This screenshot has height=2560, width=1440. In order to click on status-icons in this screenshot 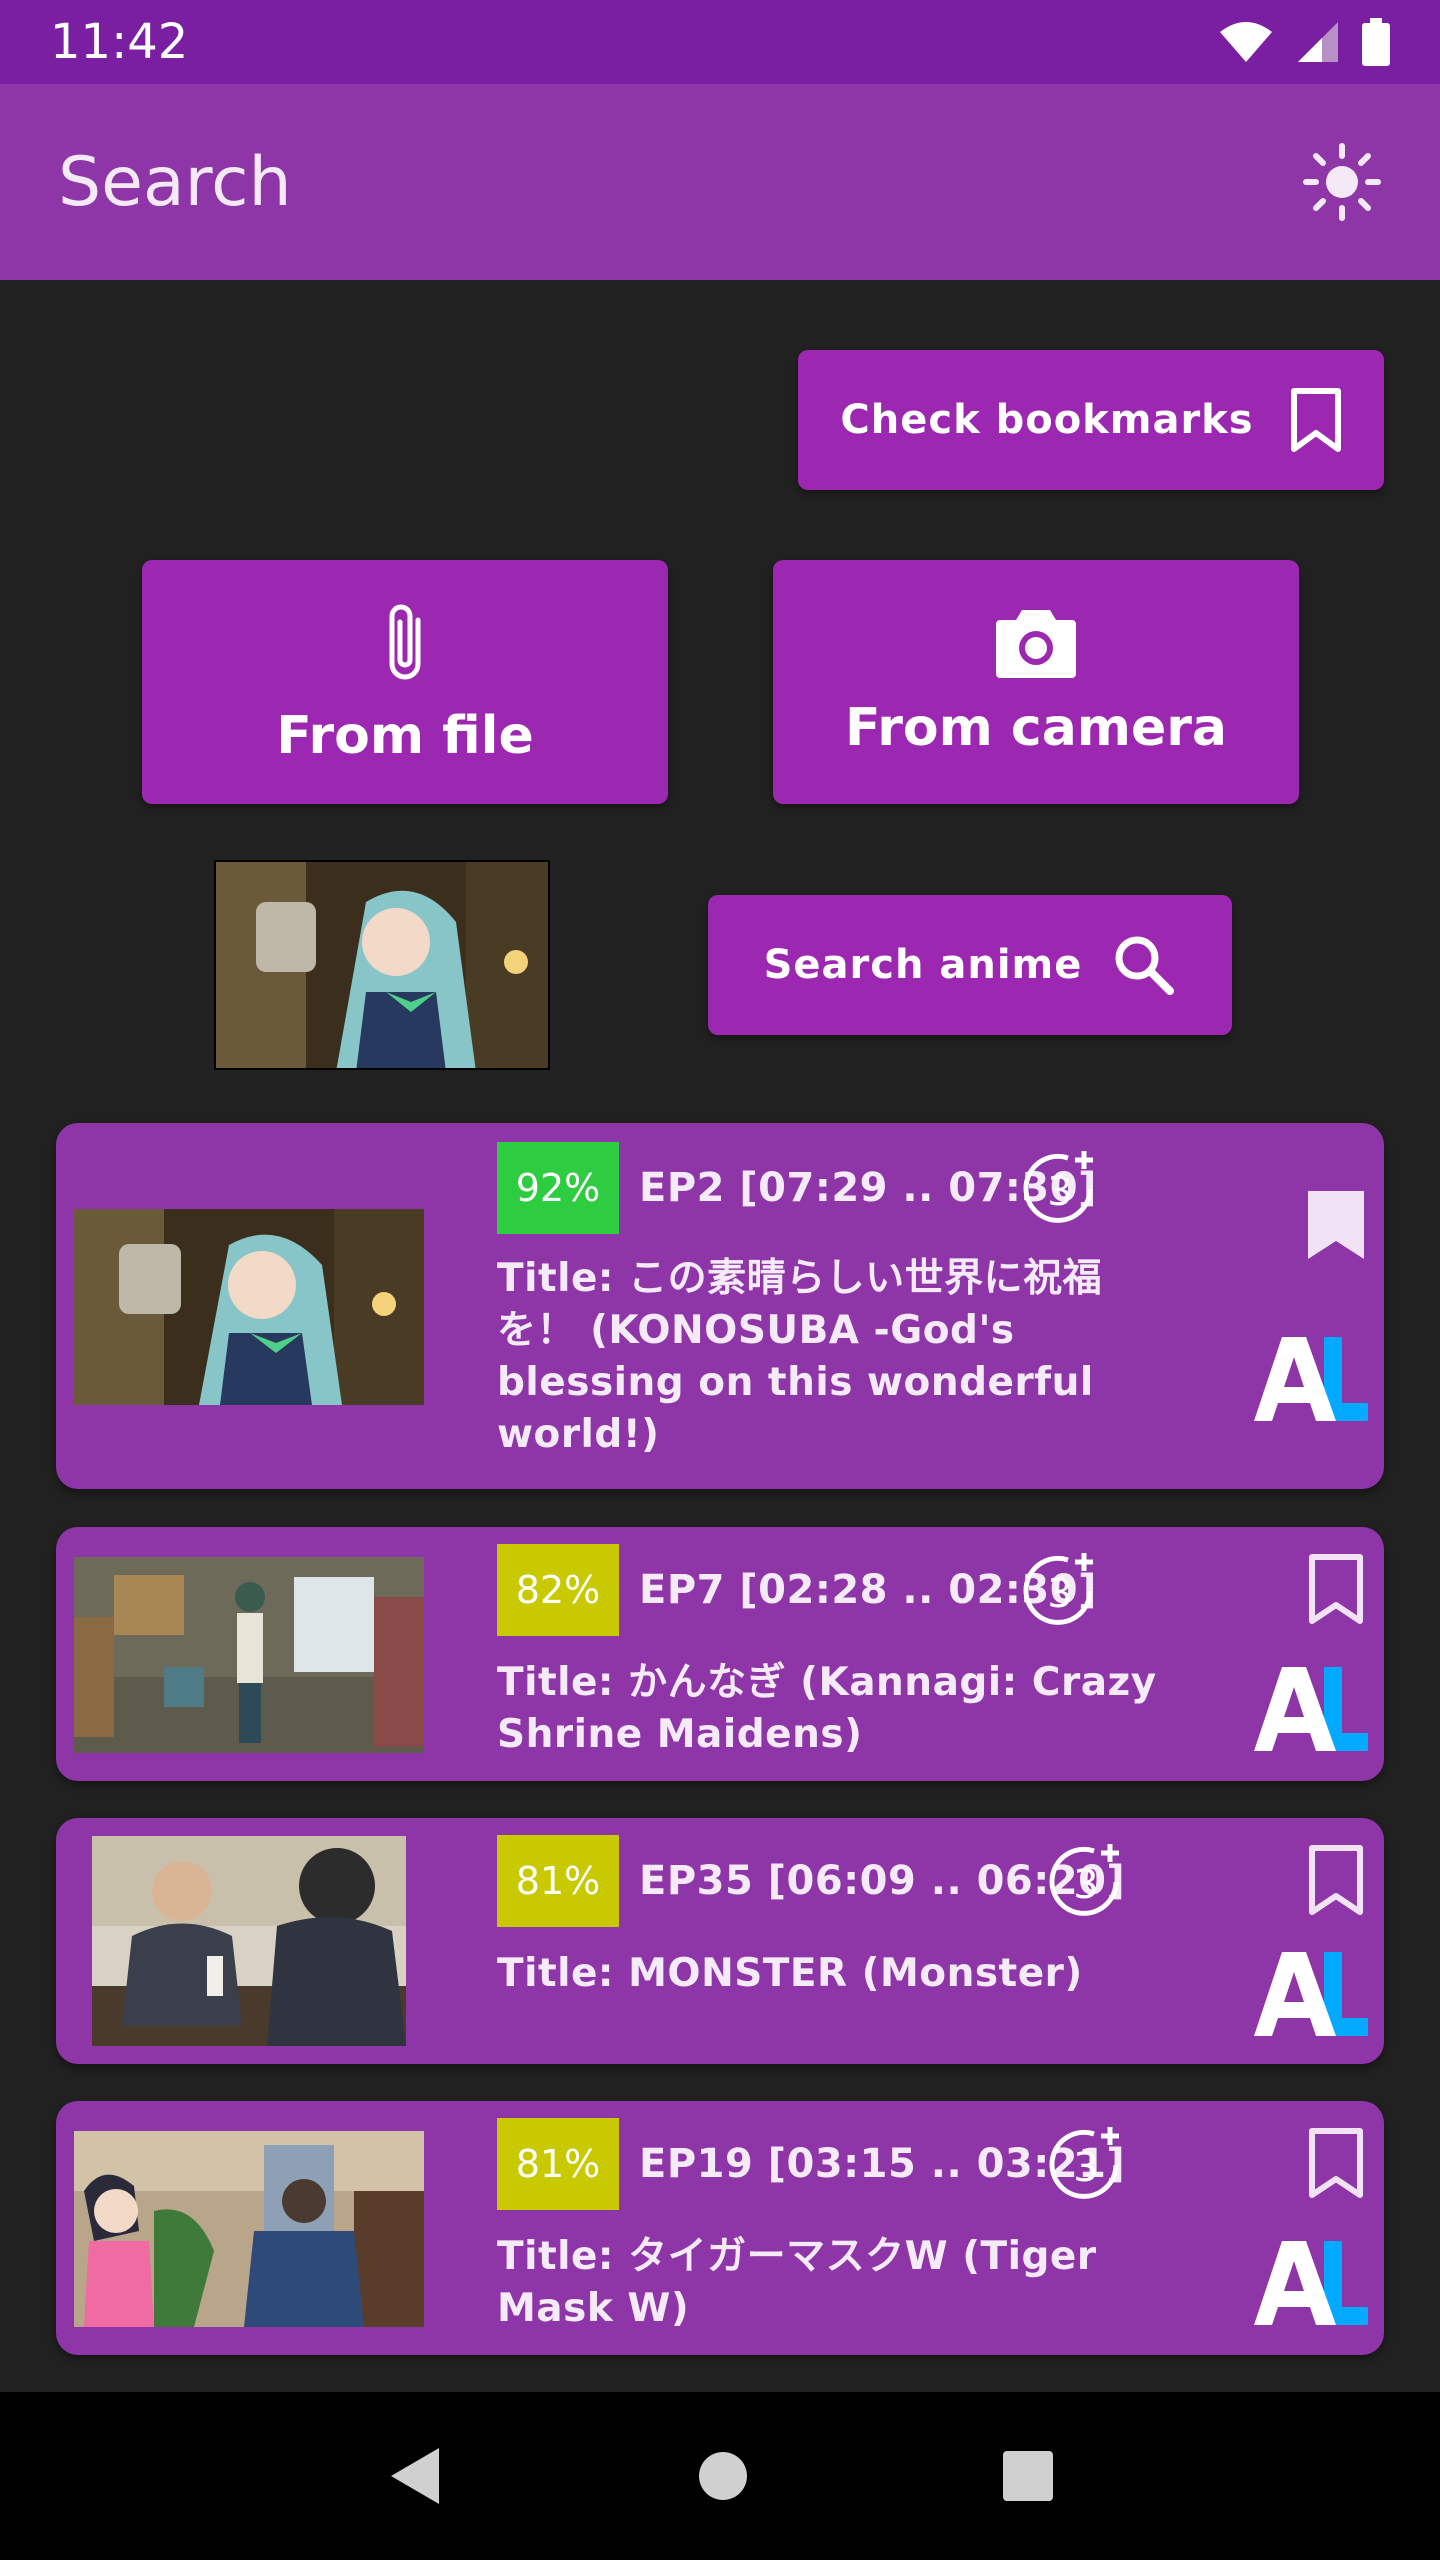, I will do `click(1304, 42)`.